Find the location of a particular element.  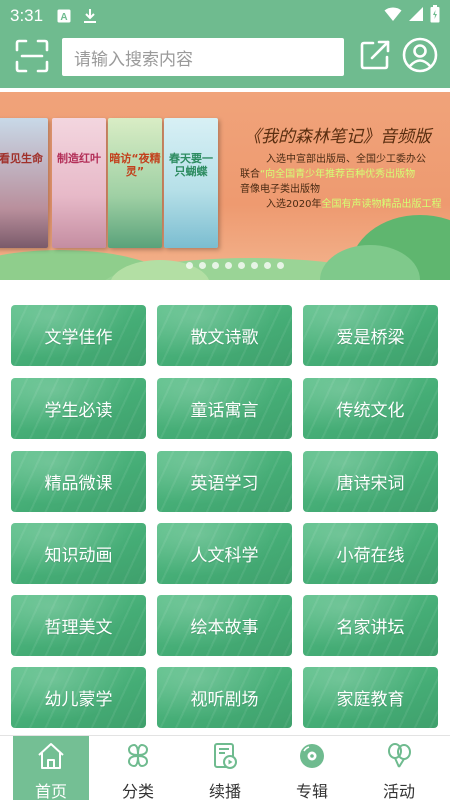

home-icon is located at coordinates (51, 758).